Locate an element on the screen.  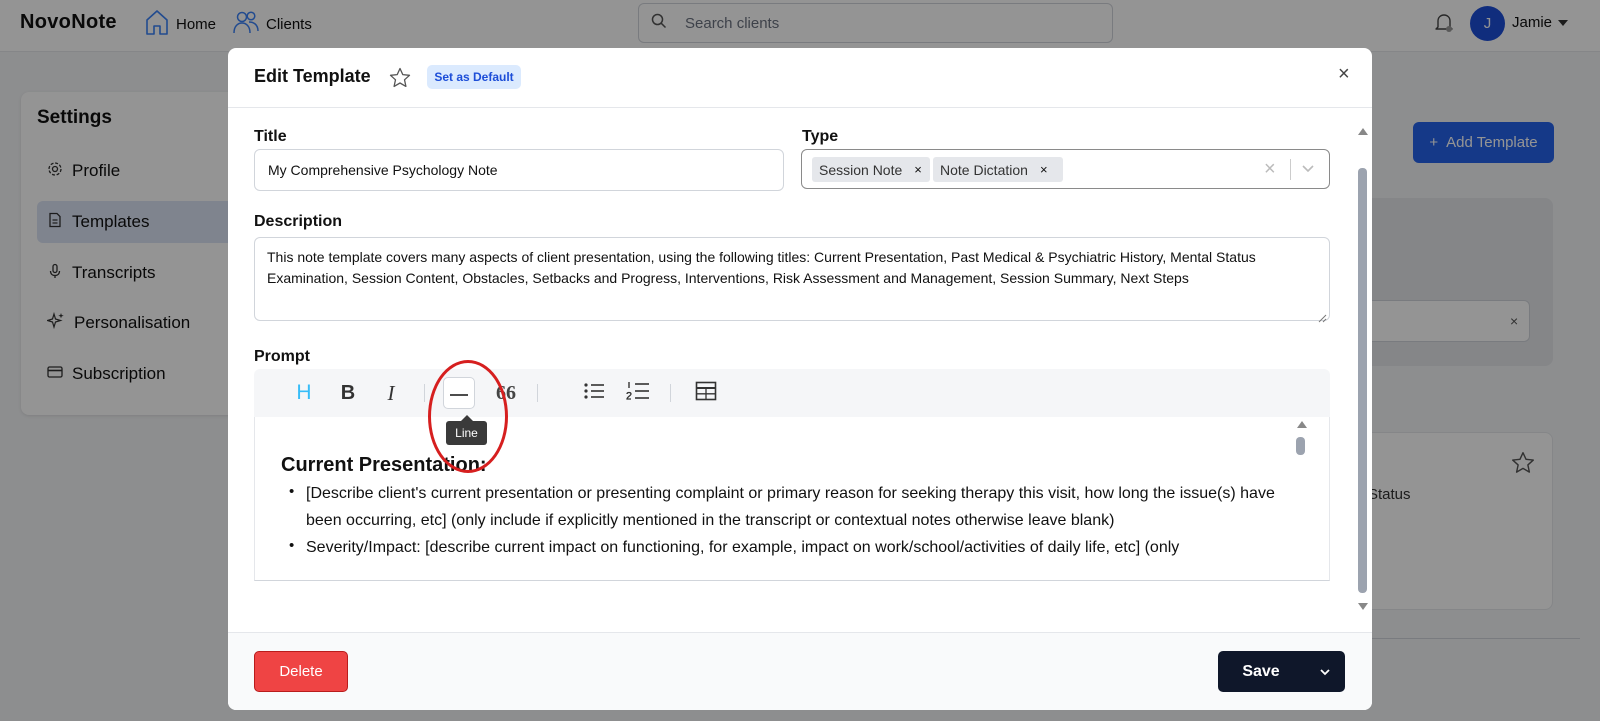
modal-scroll-down-icon is located at coordinates (1363, 606).